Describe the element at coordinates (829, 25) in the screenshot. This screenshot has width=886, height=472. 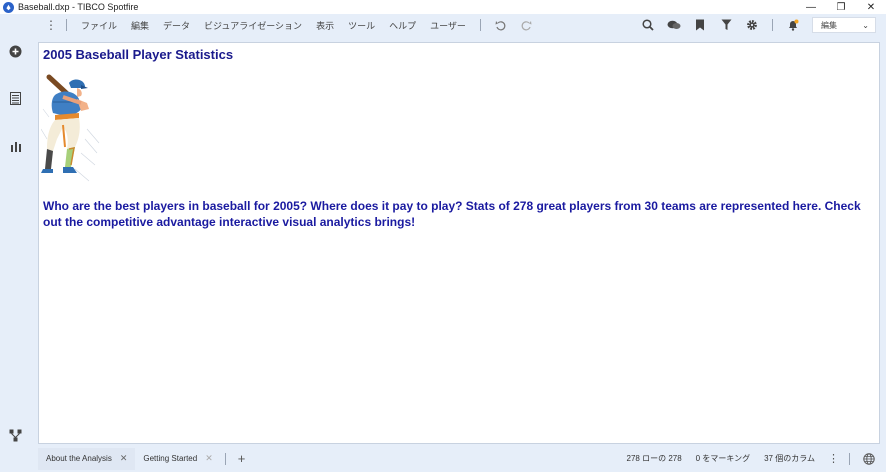
I see `mode-select-value: 編集` at that location.